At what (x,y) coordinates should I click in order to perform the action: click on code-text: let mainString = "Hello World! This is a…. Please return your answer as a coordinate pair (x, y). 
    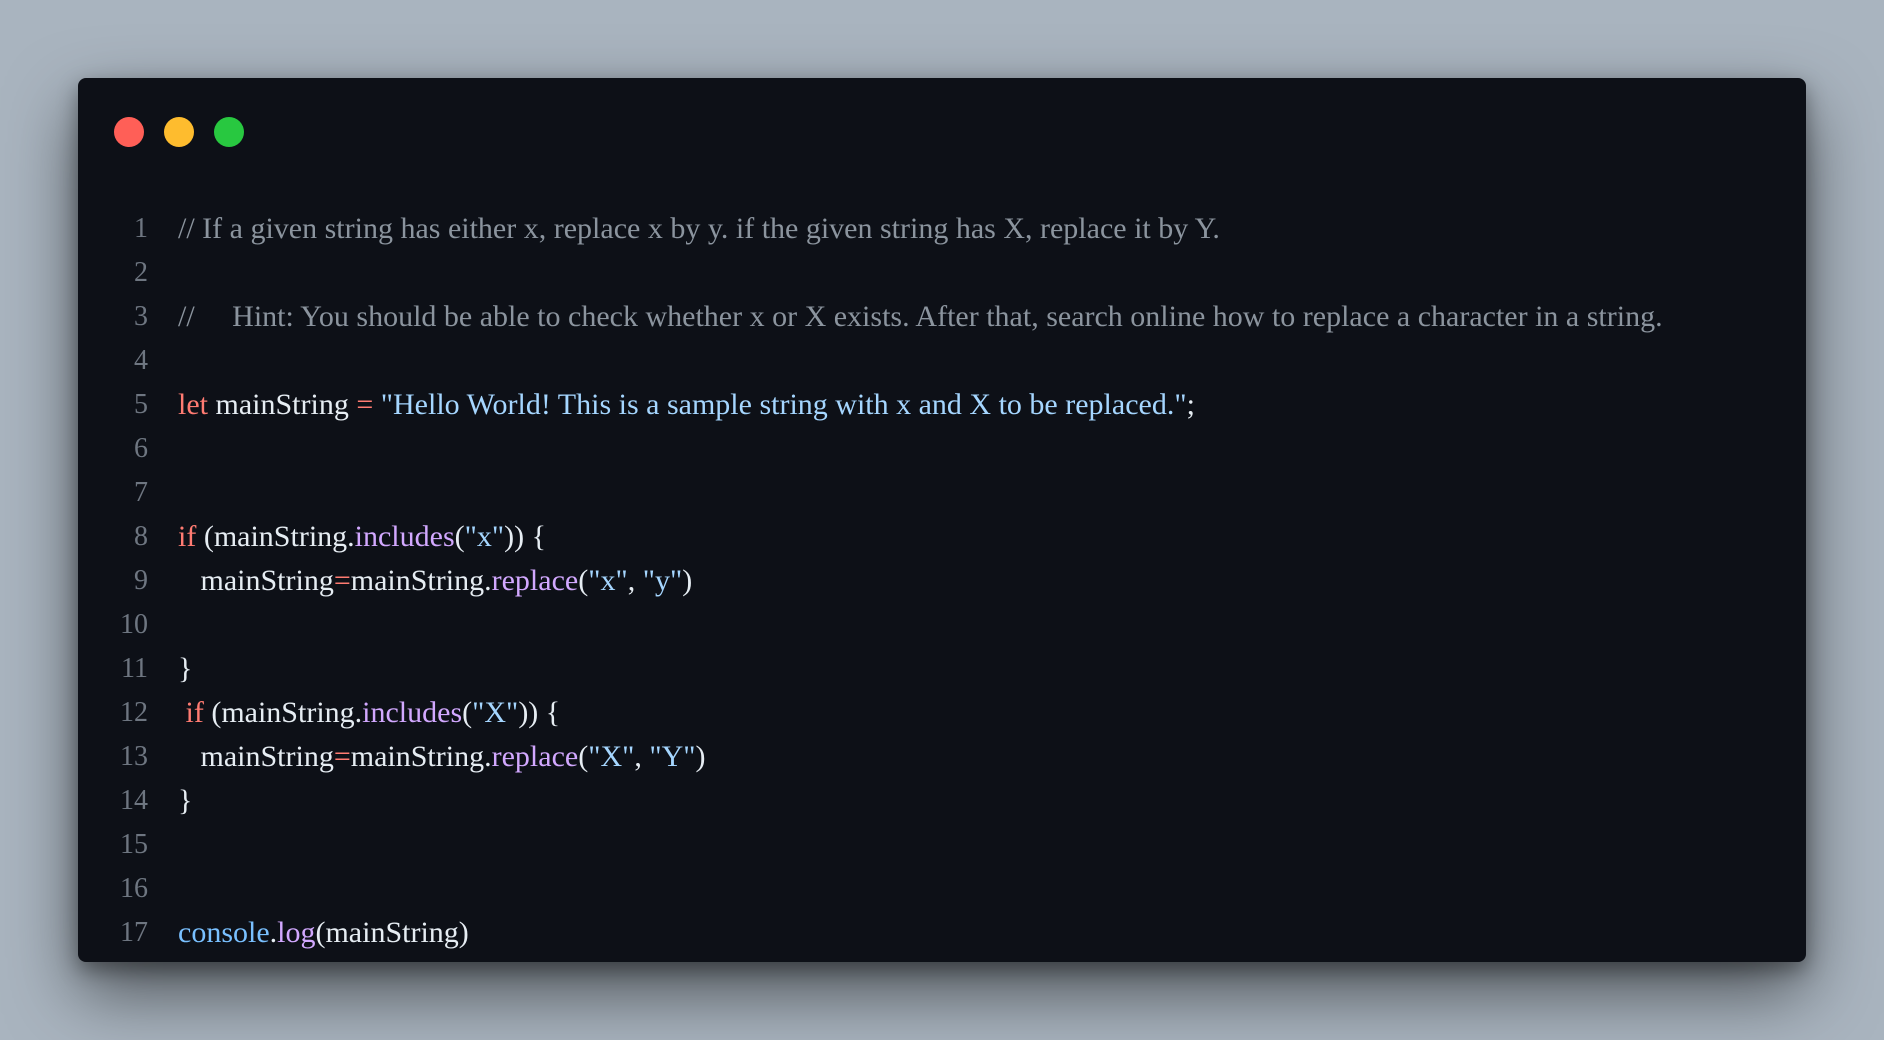
    Looking at the image, I should click on (686, 405).